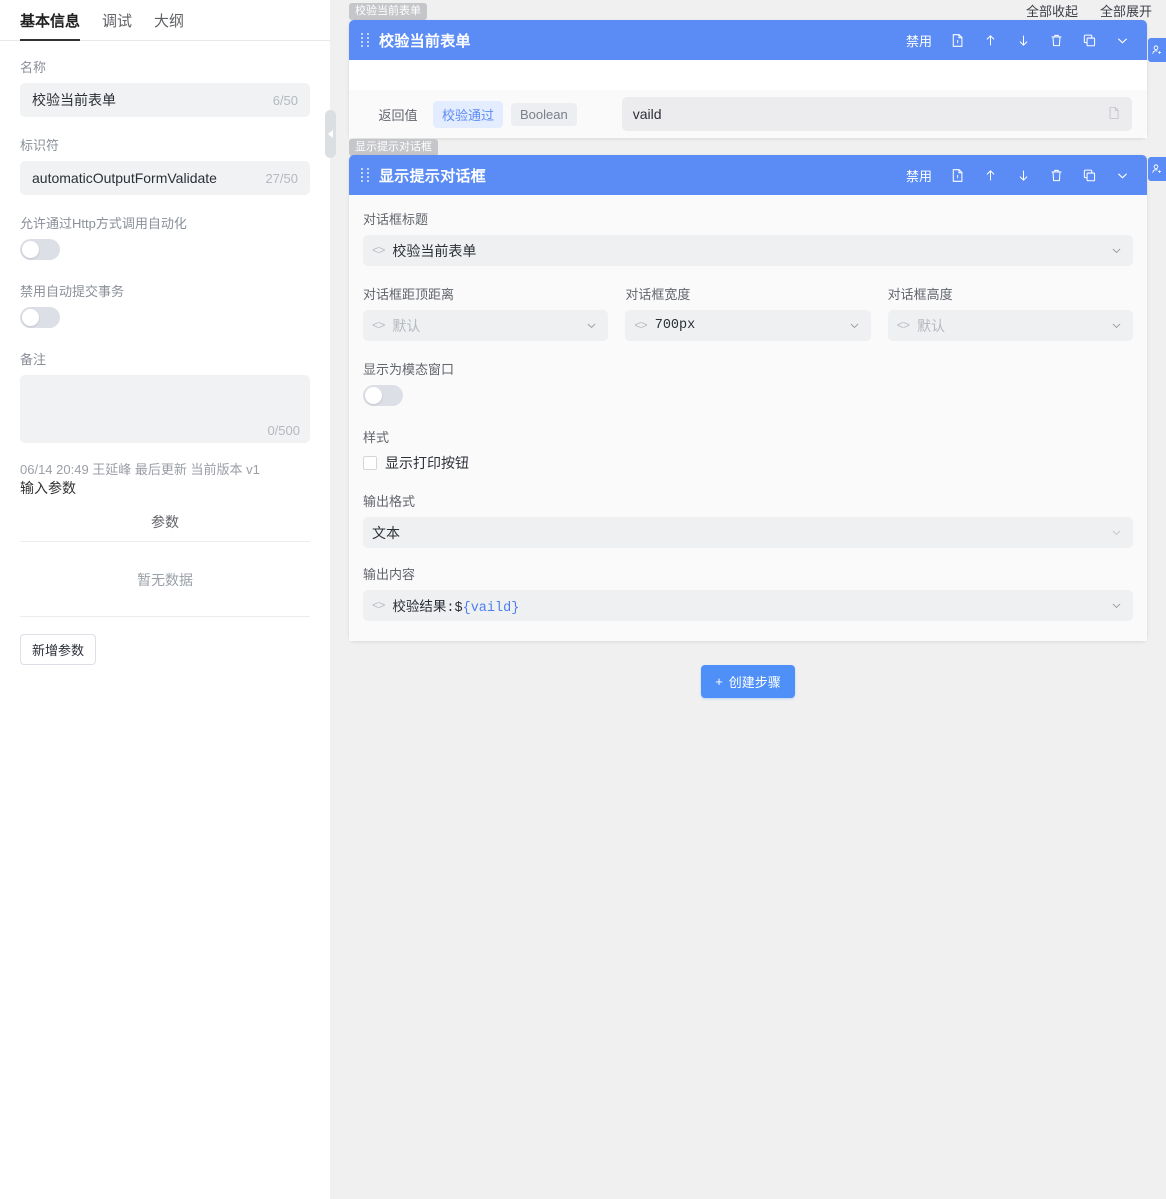 This screenshot has width=1166, height=1199. What do you see at coordinates (1126, 10) in the screenshot?
I see `expand-all-button: 全部展开` at bounding box center [1126, 10].